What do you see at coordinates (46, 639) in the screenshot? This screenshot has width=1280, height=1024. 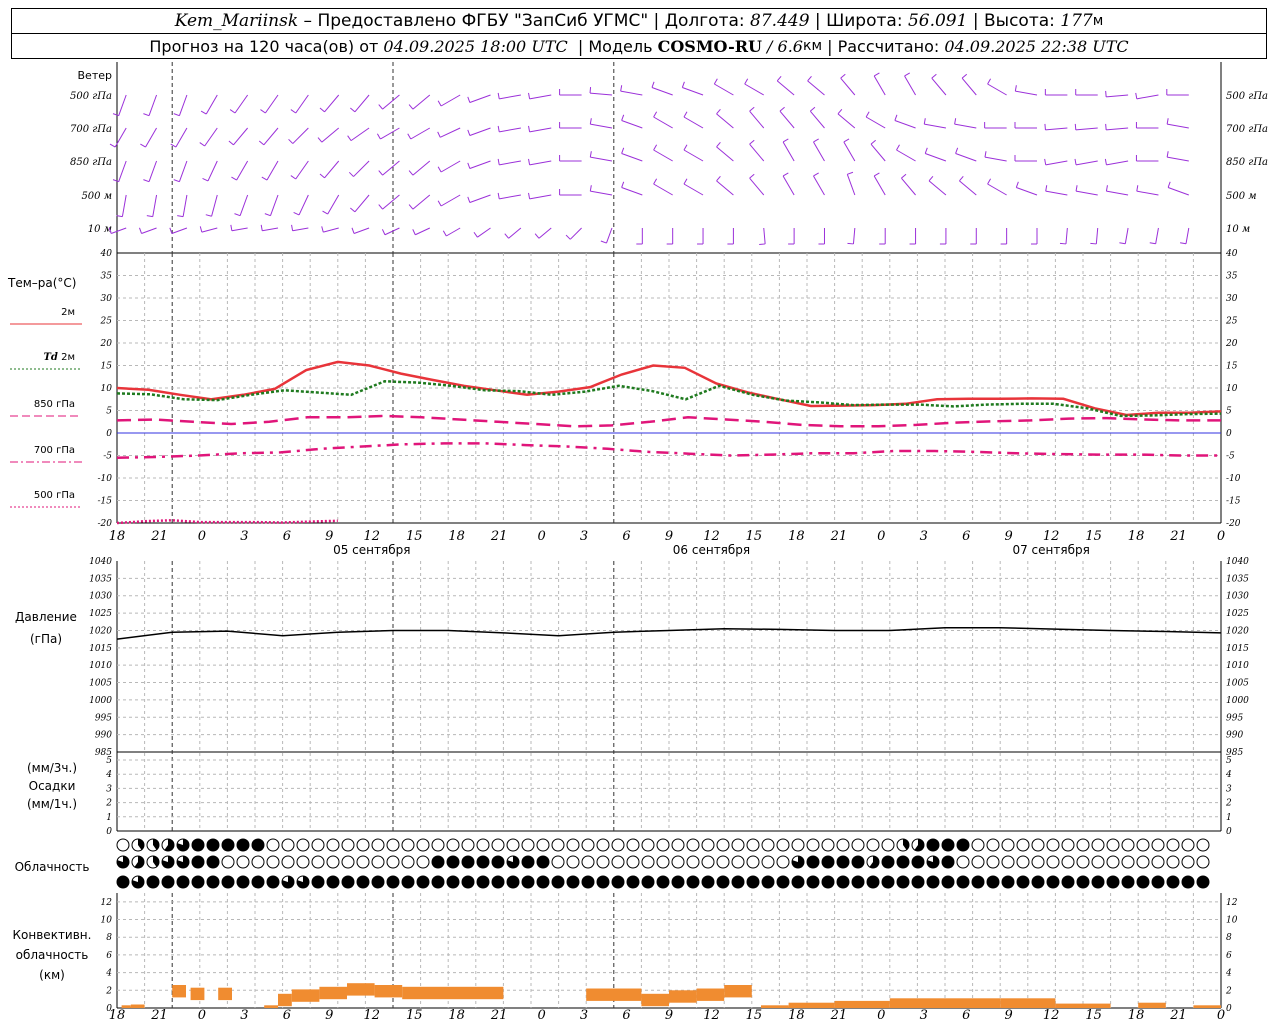 I see `pressure-unit: (гПа)` at bounding box center [46, 639].